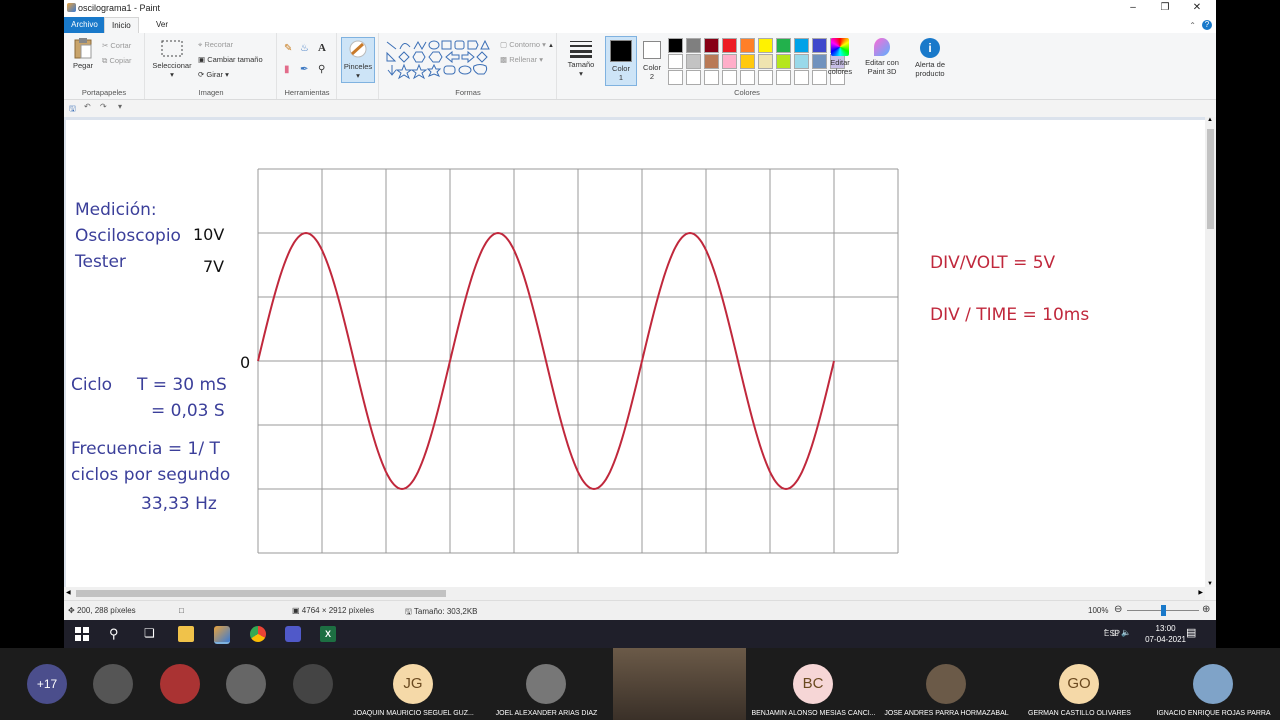  Describe the element at coordinates (840, 57) in the screenshot. I see `edit-colors-button: Editar colores` at that location.